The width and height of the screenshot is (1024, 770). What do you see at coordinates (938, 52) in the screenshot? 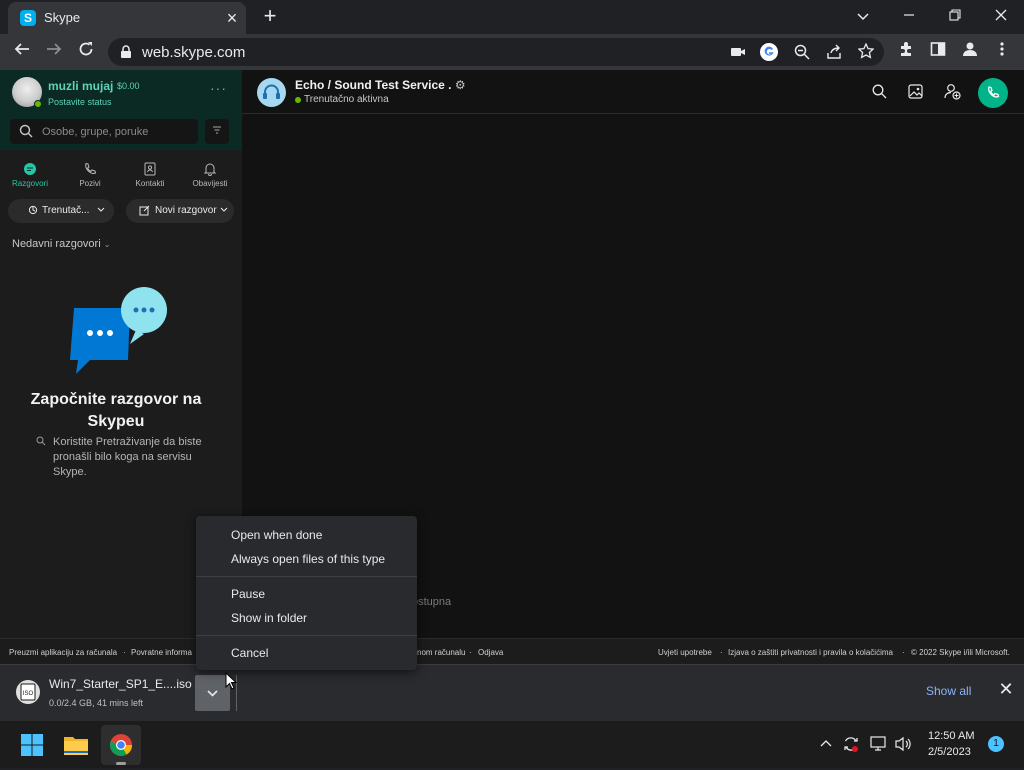
I see `side-panel-icon` at bounding box center [938, 52].